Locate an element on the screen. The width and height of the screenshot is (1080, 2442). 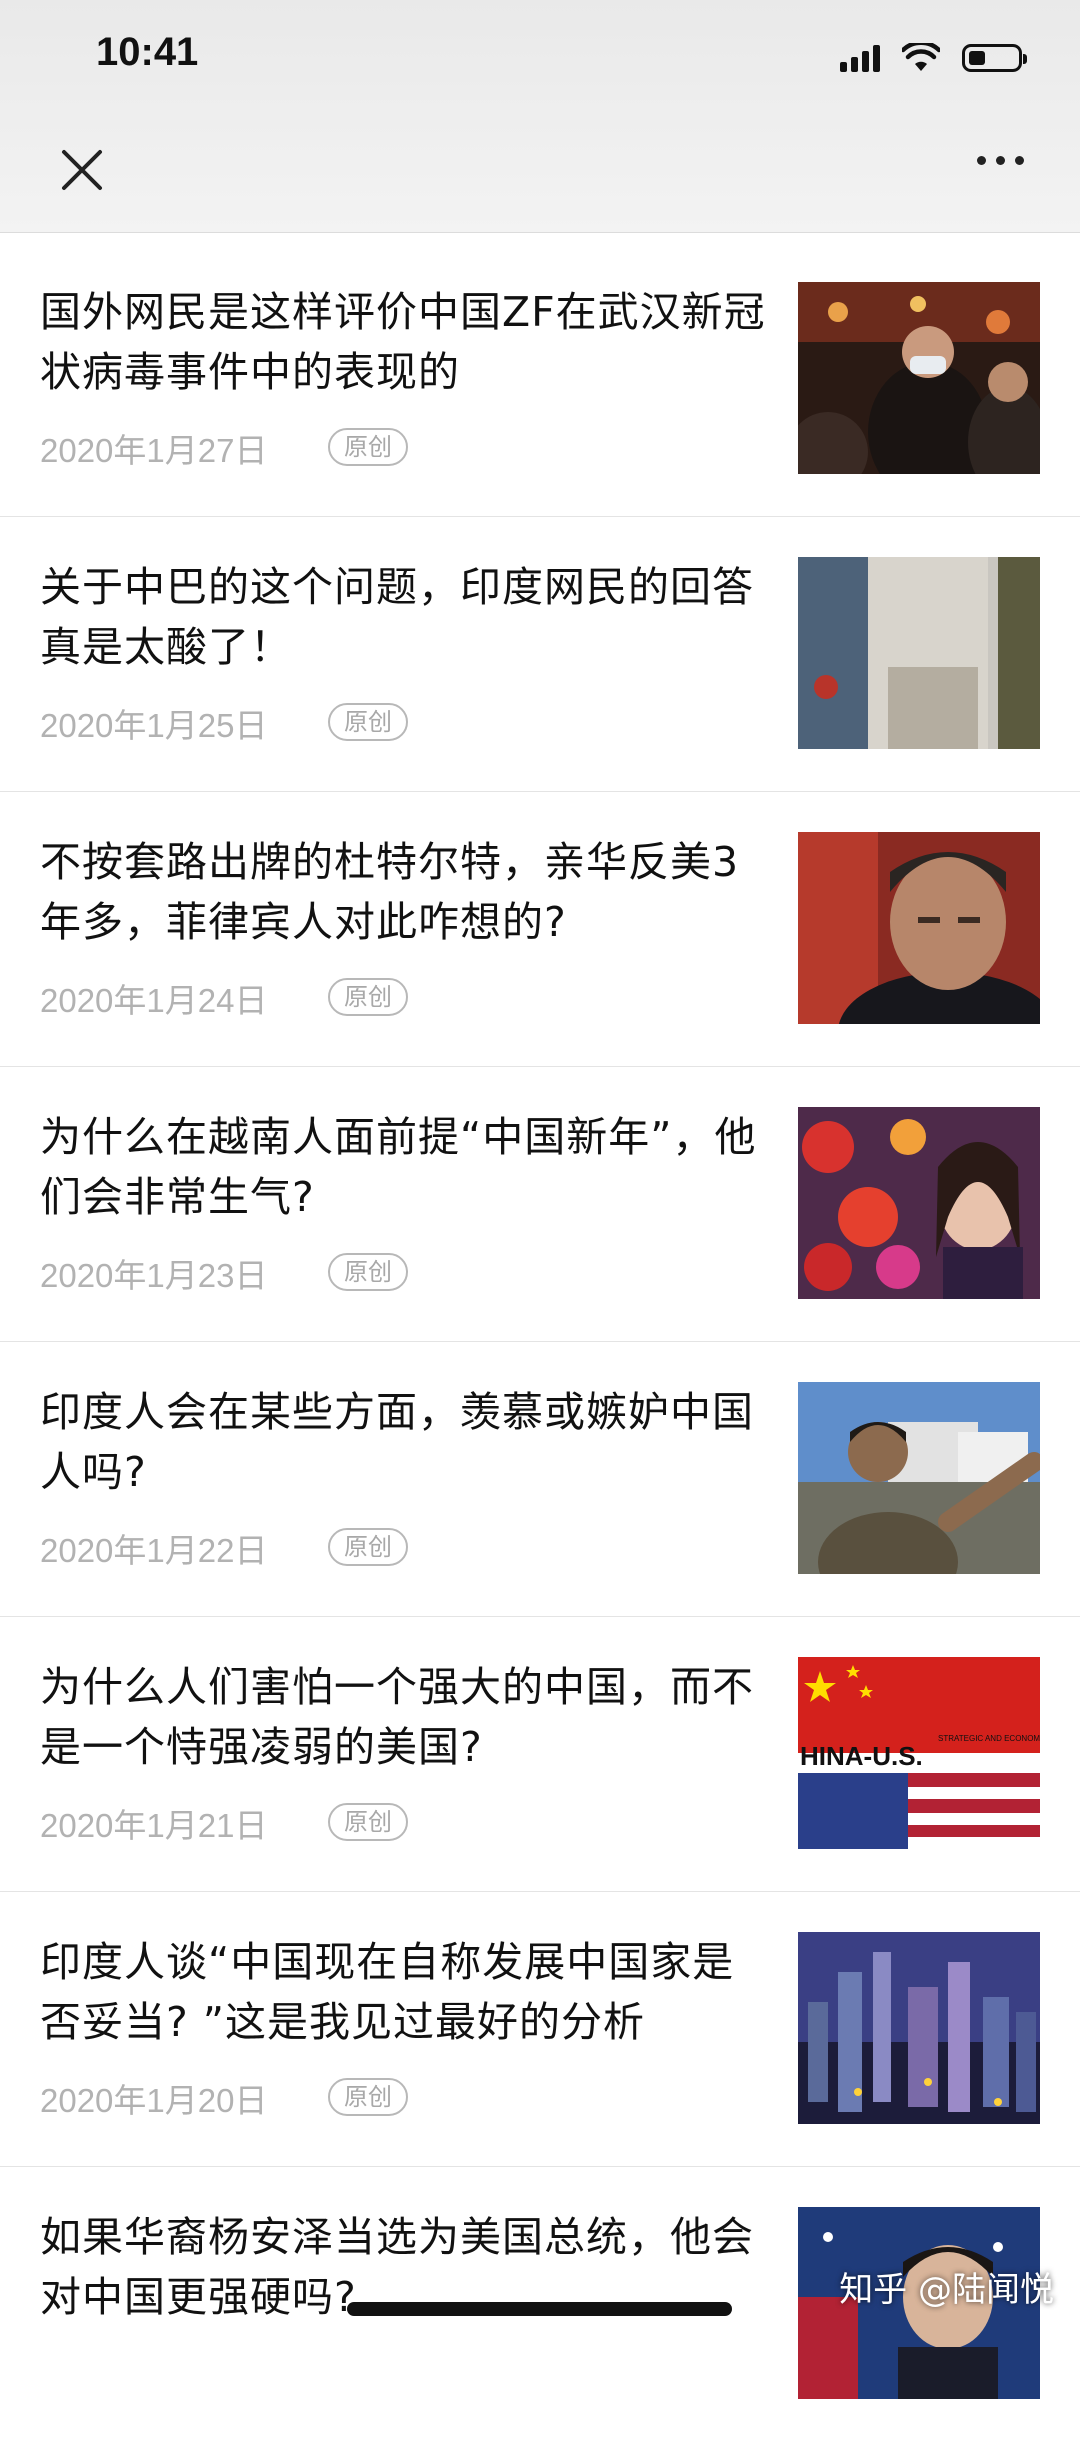
top-bar: 10:41 is located at coordinates (540, 116).